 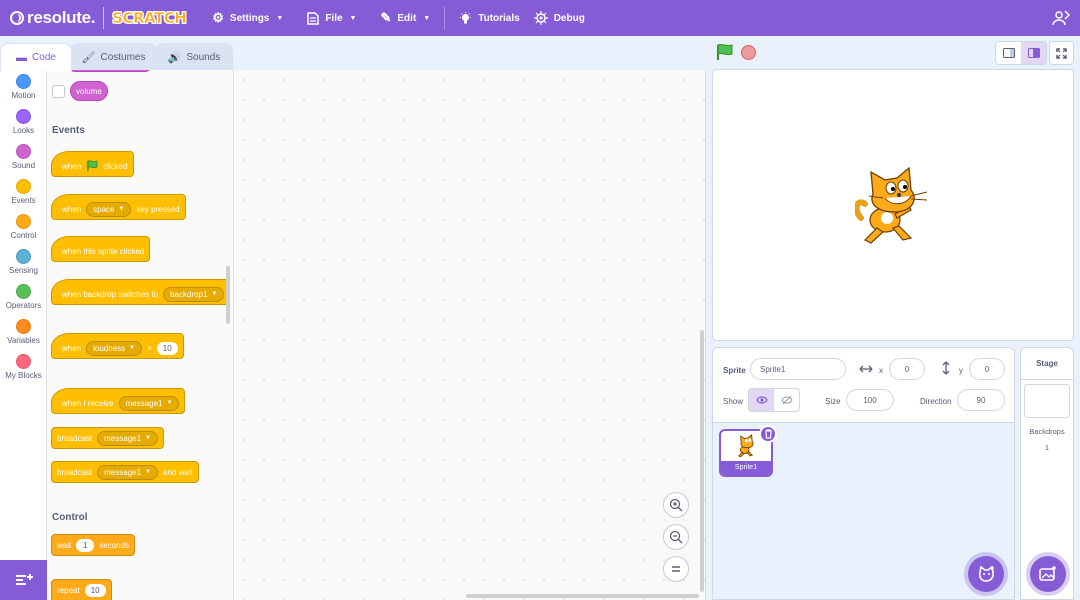 I want to click on tab-code: ▬ Code, so click(x=36, y=57).